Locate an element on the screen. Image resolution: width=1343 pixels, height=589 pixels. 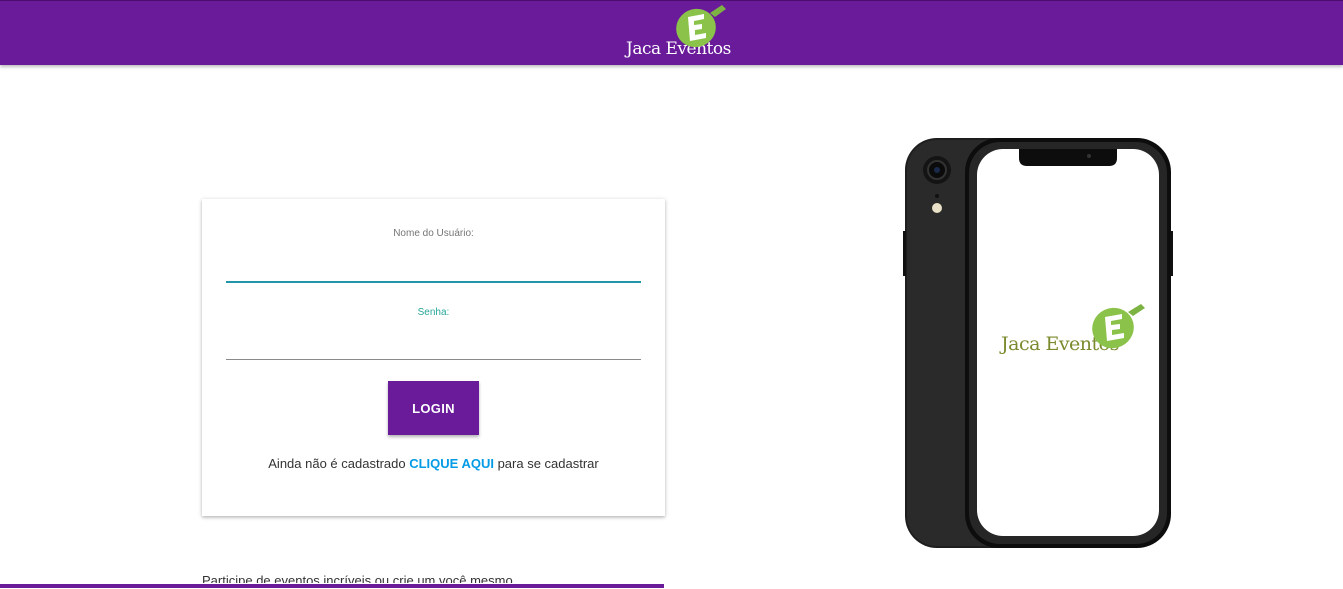
brand-logo: Jaca Eventos is located at coordinates (680, 34).